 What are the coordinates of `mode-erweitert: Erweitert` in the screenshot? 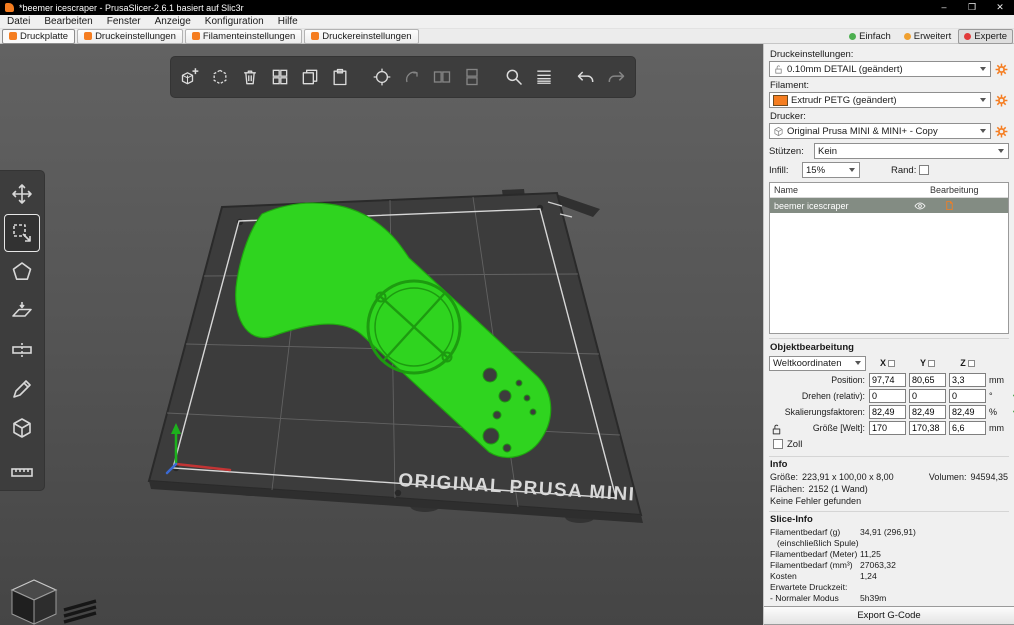 It's located at (927, 36).